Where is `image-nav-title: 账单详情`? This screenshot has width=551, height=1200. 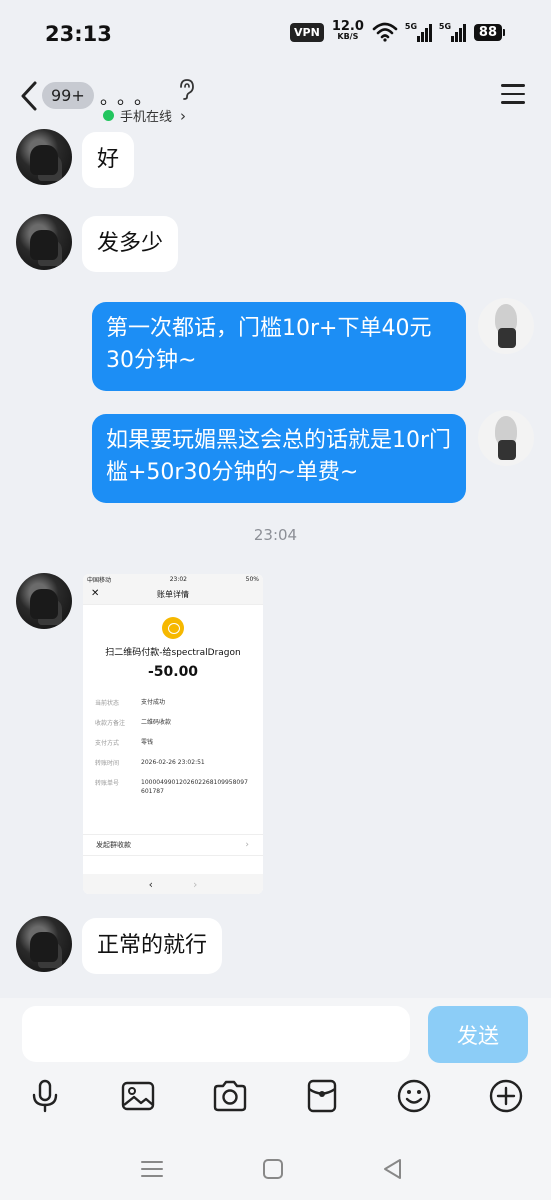
image-nav-title: 账单详情 is located at coordinates (173, 594).